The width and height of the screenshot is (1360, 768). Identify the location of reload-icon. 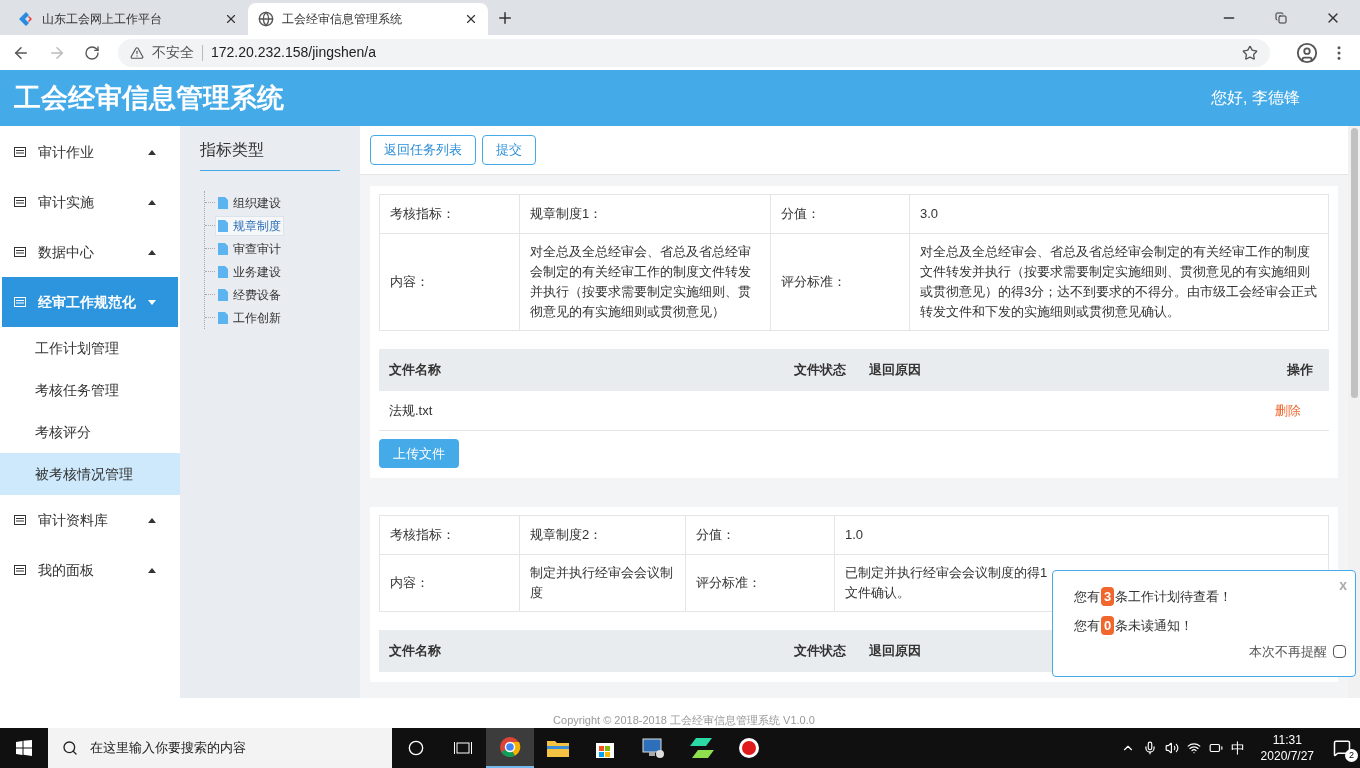
(92, 52).